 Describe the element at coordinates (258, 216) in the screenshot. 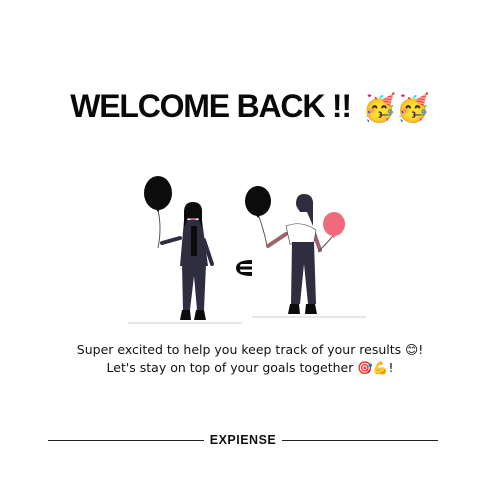

I see `black-balloon-right` at that location.